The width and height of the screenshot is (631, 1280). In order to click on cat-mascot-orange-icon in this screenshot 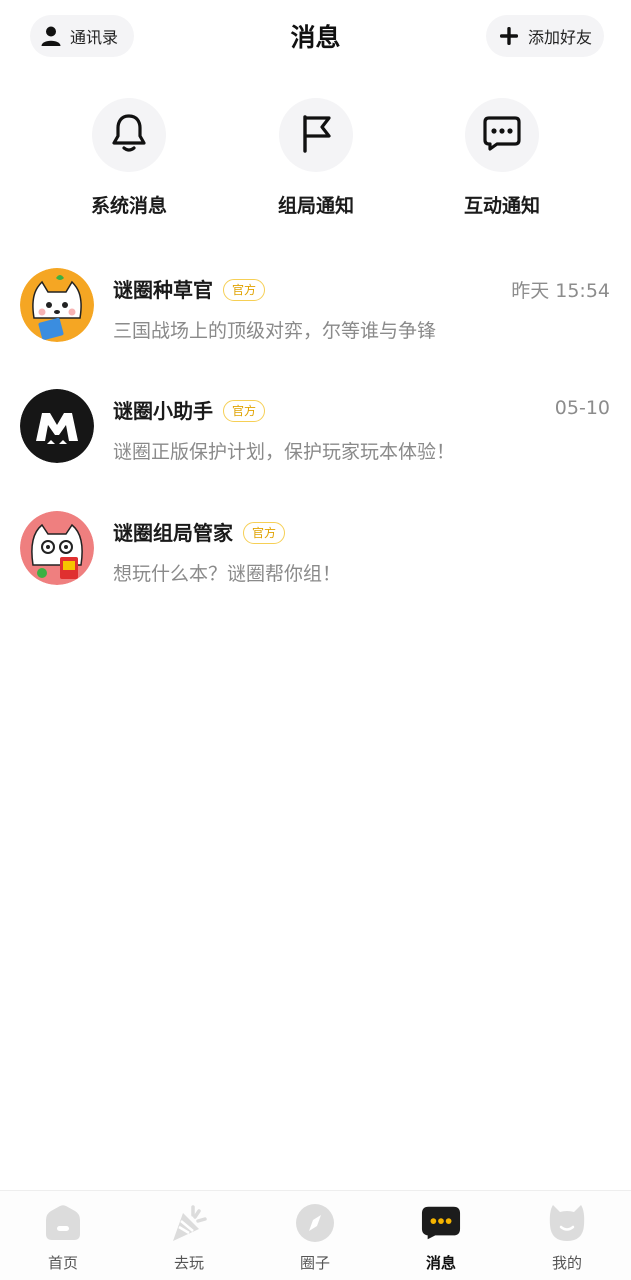, I will do `click(57, 305)`.